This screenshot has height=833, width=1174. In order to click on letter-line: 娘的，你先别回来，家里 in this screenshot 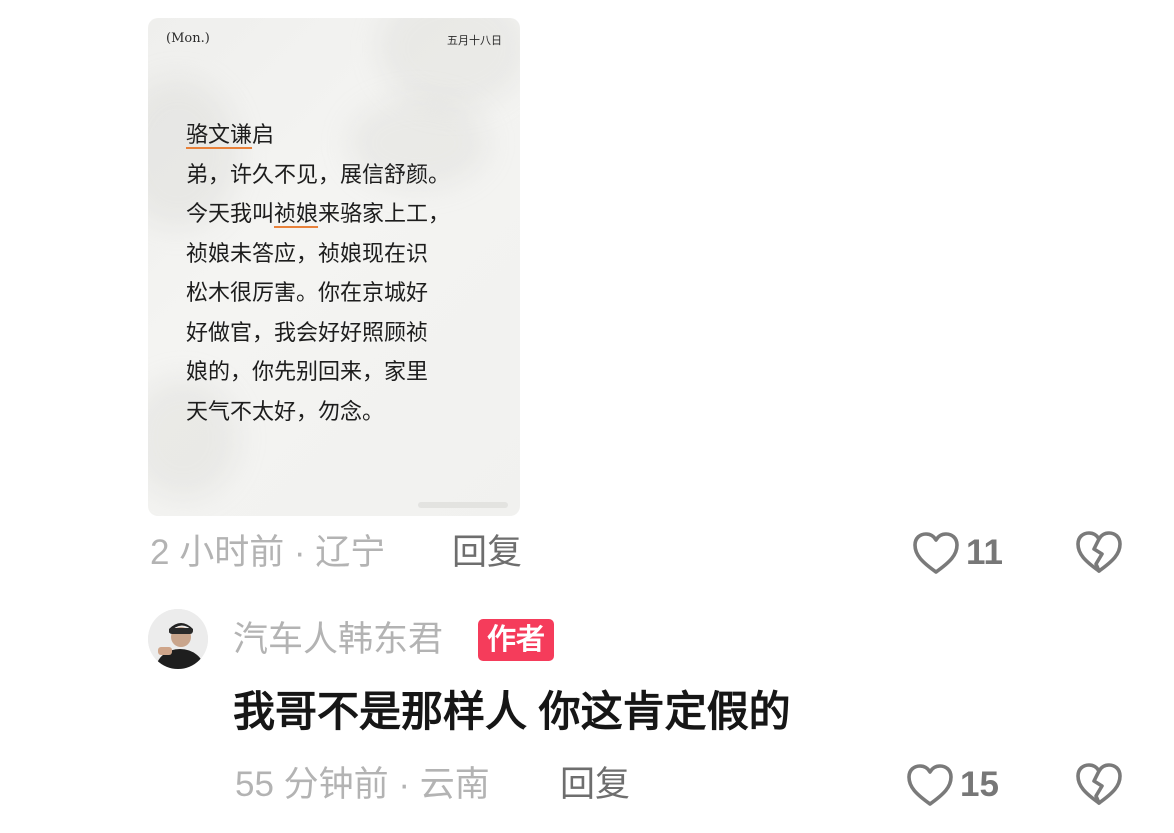, I will do `click(346, 373)`.